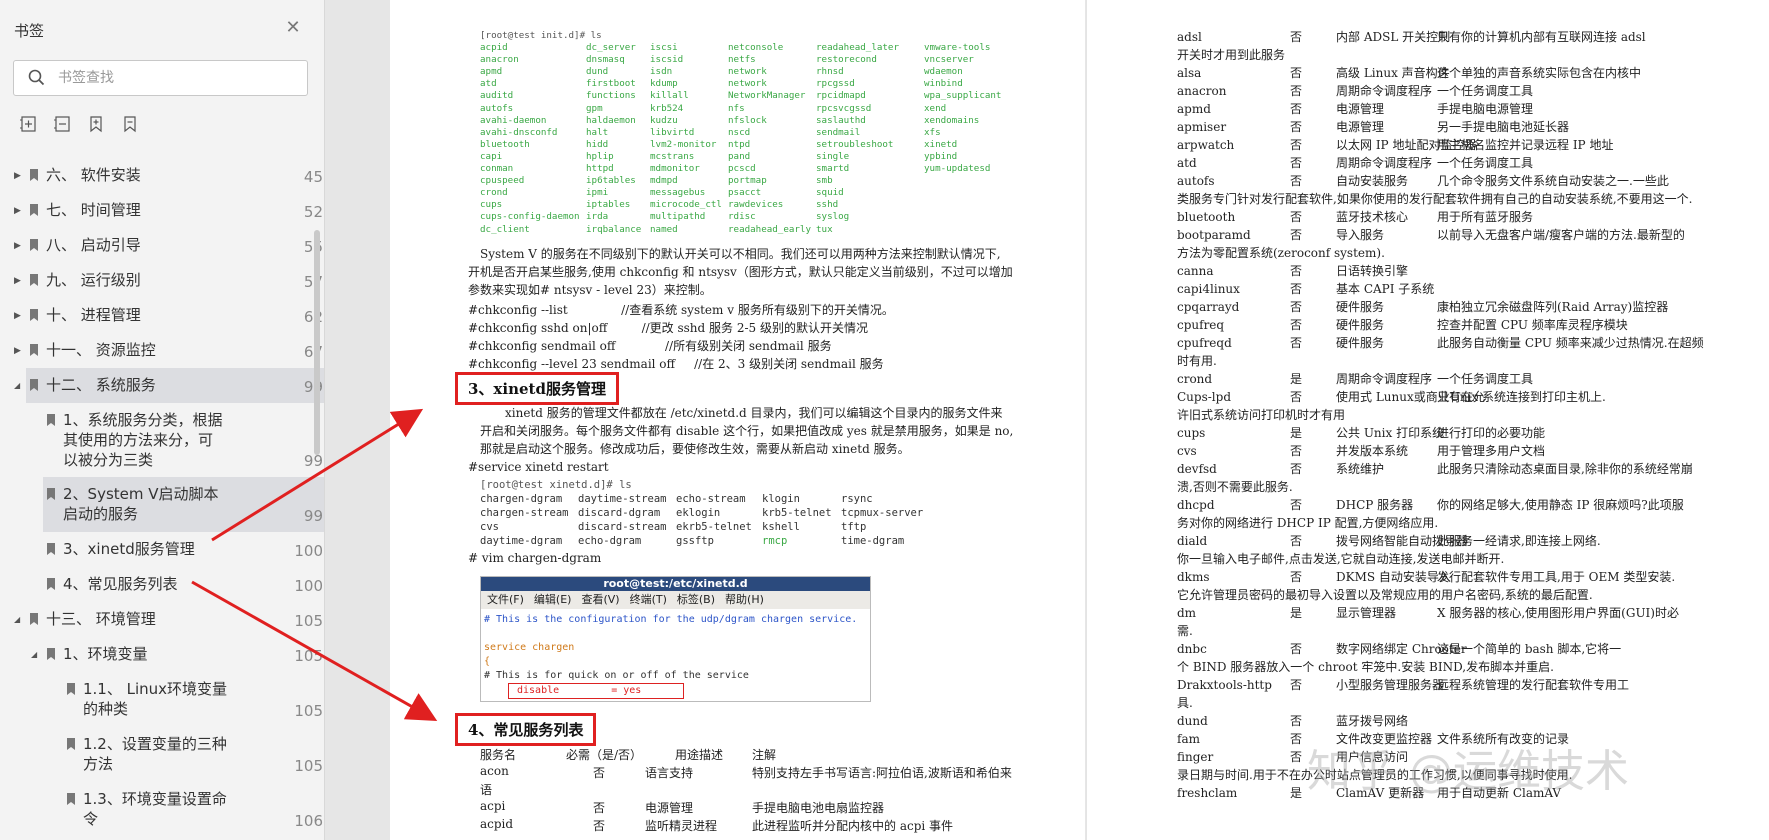 The height and width of the screenshot is (840, 1769). I want to click on service-name: dund, so click(1192, 721).